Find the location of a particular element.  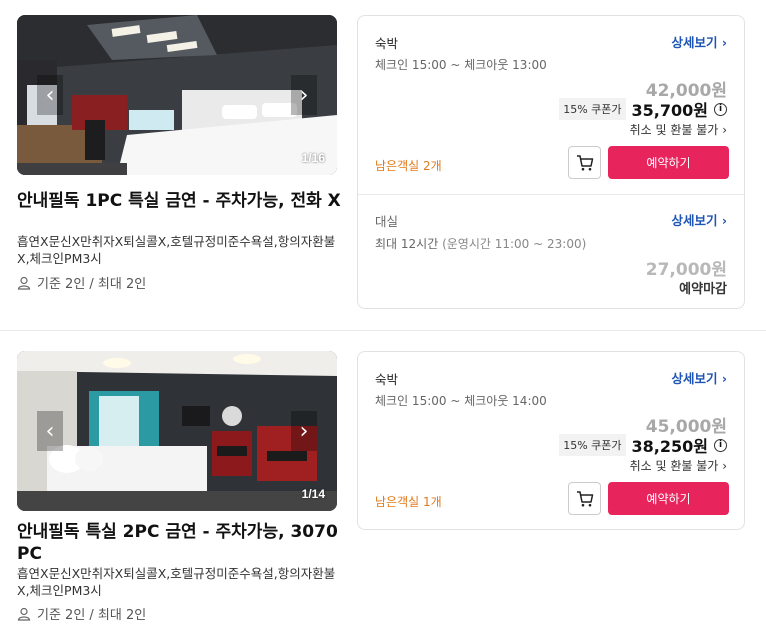

room-title: 안내필독 특실 2PC 금연 - 주차가능, 3070 PC is located at coordinates (177, 543).